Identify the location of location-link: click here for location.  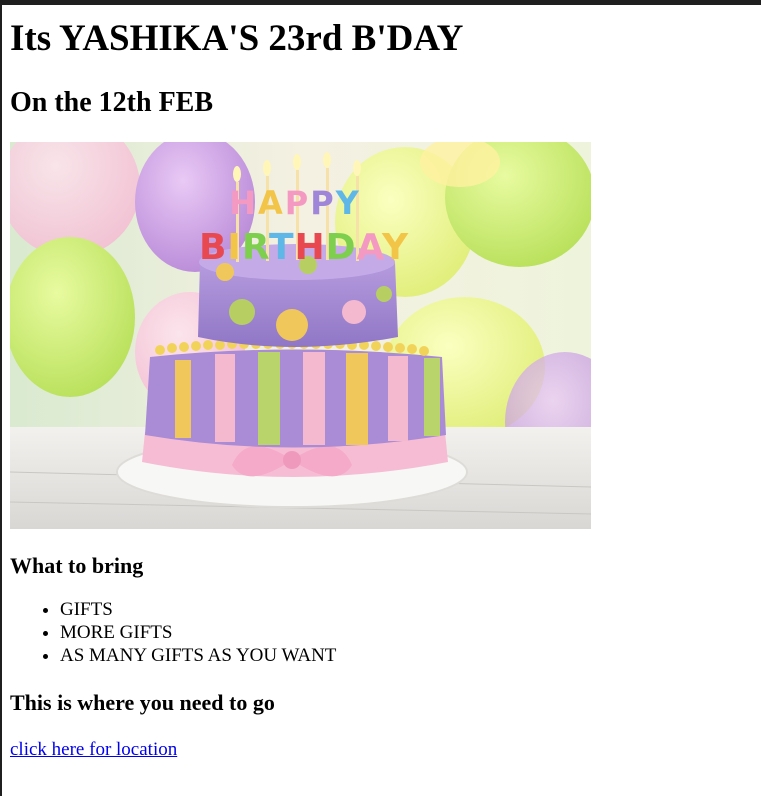
(93, 750).